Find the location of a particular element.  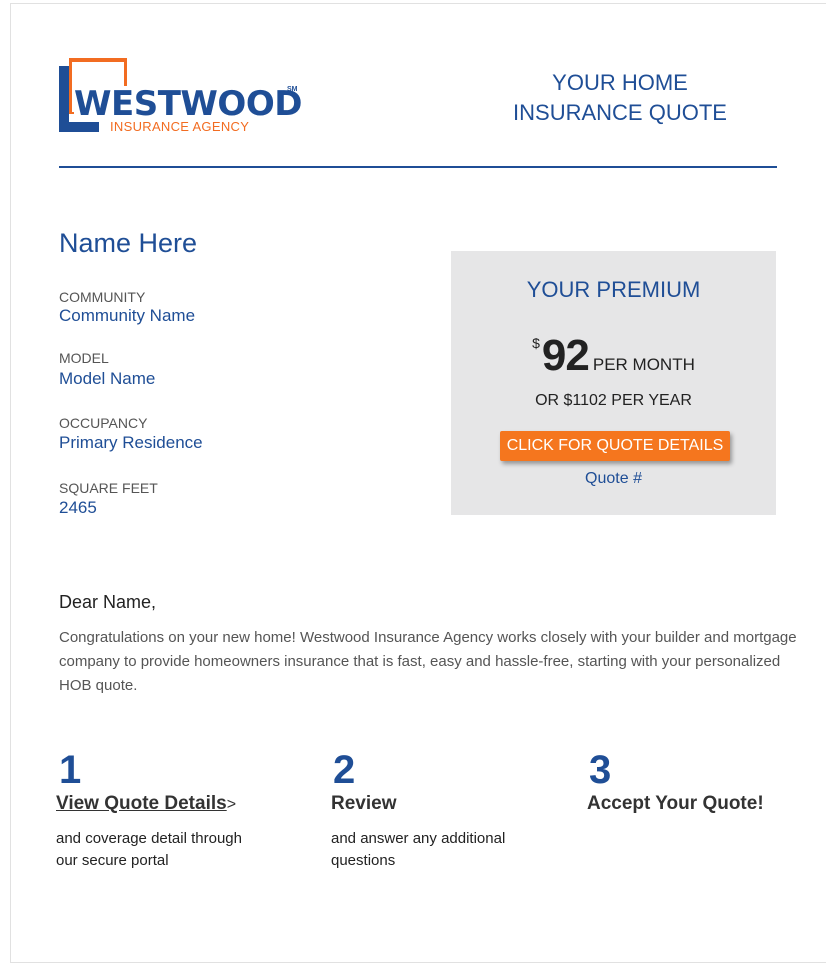

quote-number: Quote # is located at coordinates (613, 478).